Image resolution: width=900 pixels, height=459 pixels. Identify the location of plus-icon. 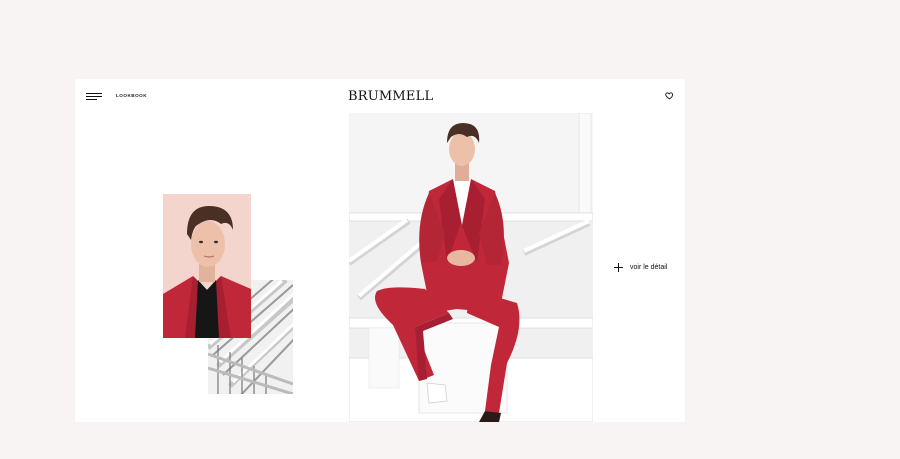
(618, 267).